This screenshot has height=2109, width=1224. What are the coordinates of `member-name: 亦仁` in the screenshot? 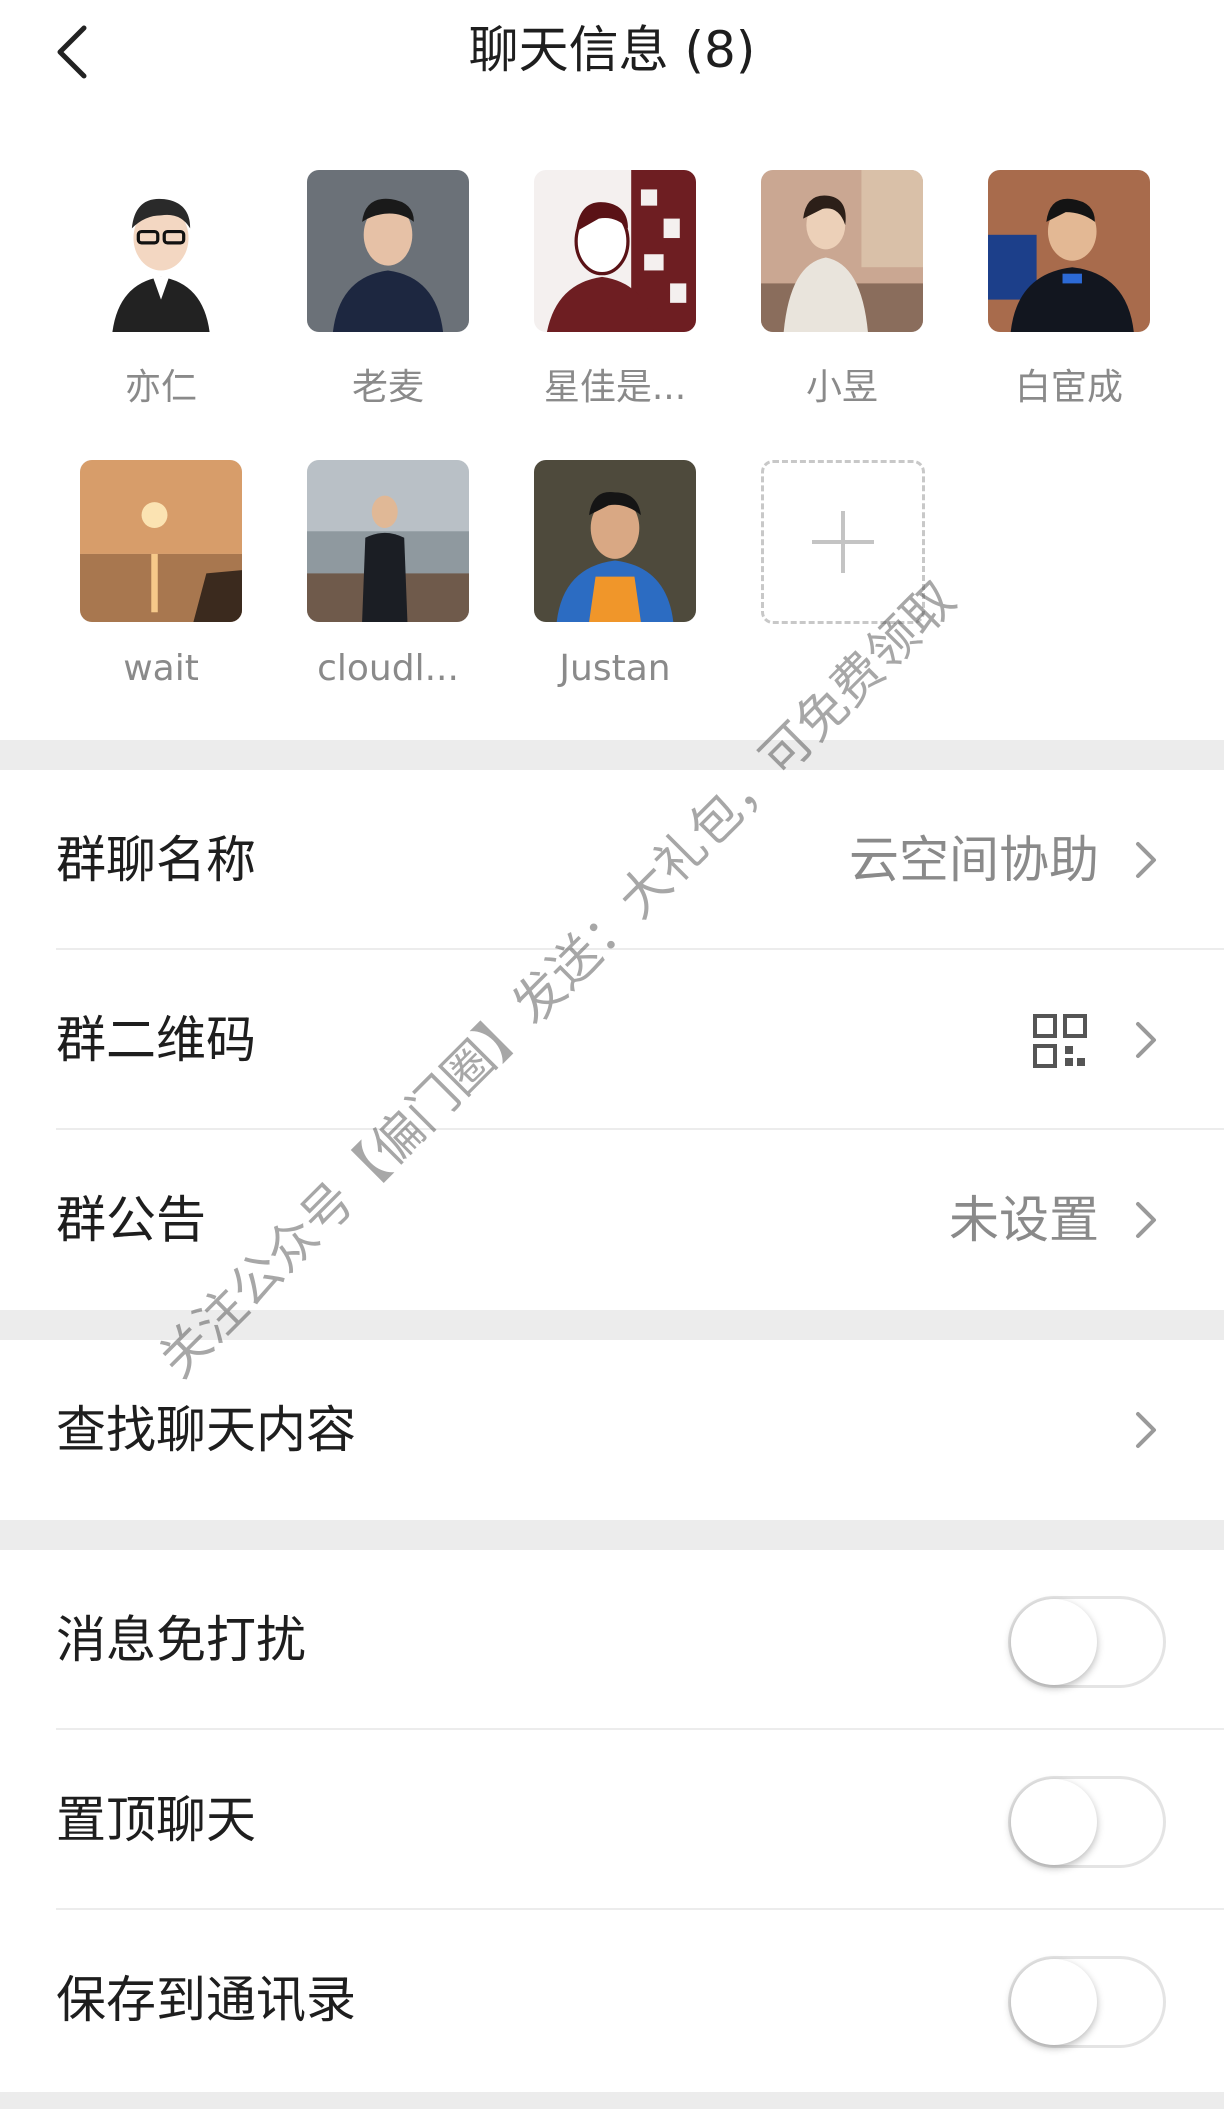 It's located at (160, 387).